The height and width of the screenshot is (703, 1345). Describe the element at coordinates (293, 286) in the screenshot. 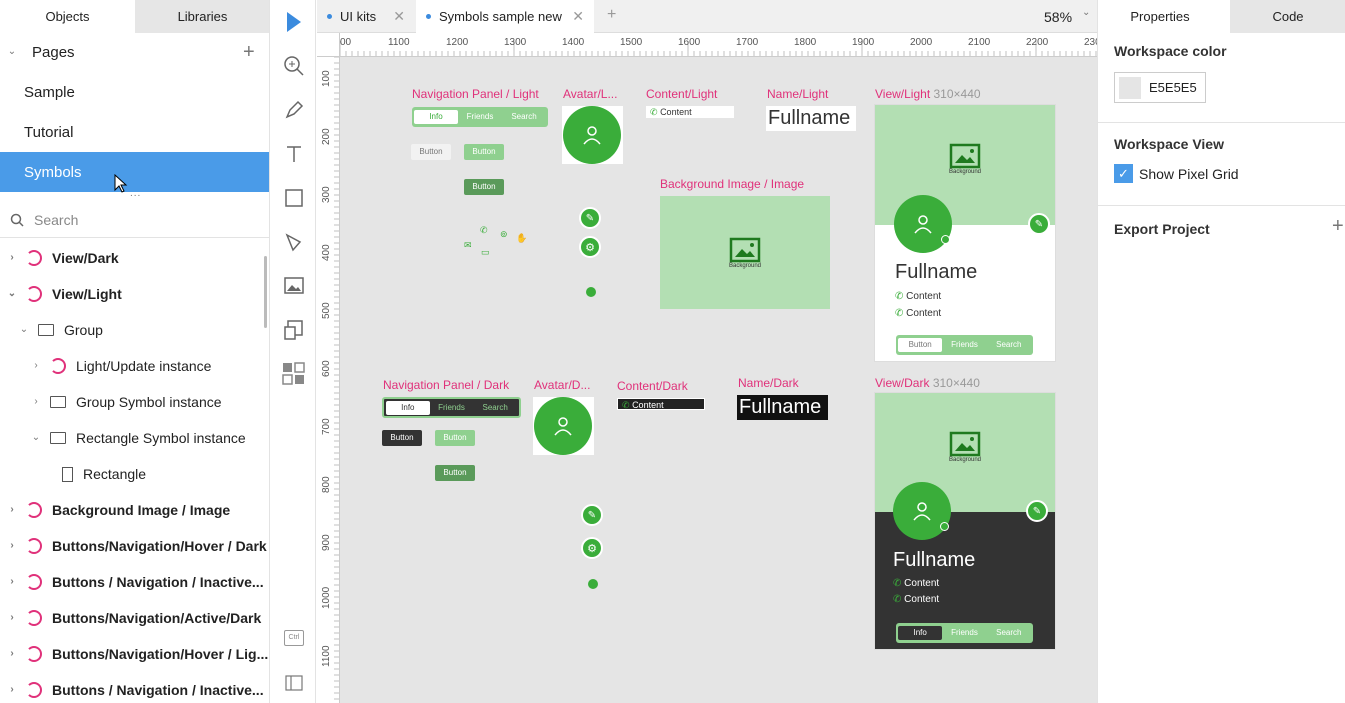

I see `image-tool` at that location.